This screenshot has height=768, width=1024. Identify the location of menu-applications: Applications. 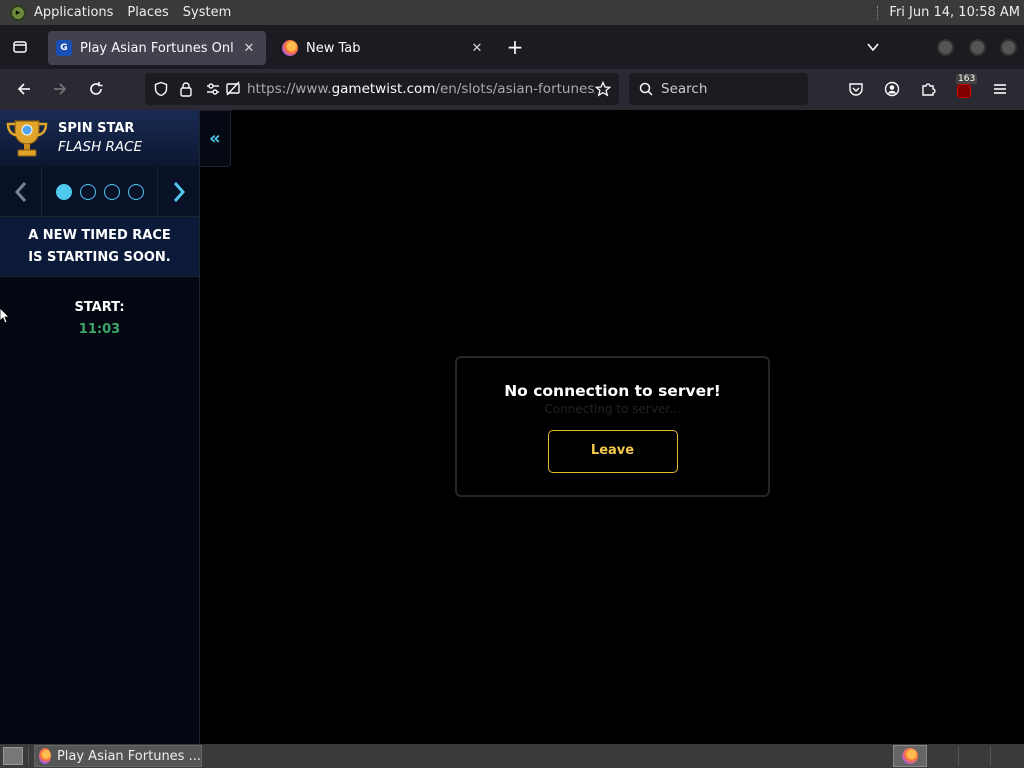
(73, 12).